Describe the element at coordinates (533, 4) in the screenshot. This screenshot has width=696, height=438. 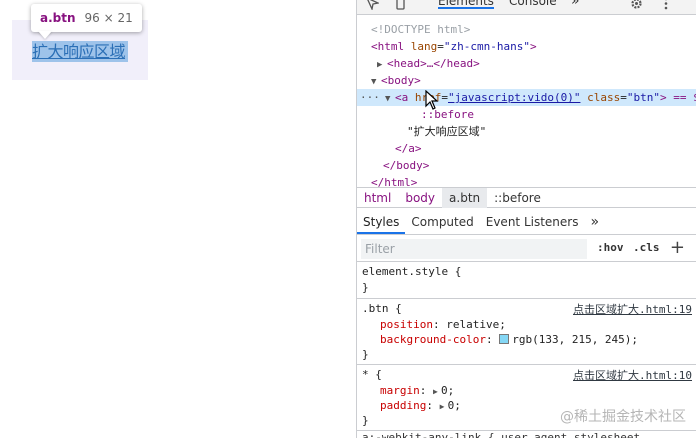
I see `tab-console: Console` at that location.